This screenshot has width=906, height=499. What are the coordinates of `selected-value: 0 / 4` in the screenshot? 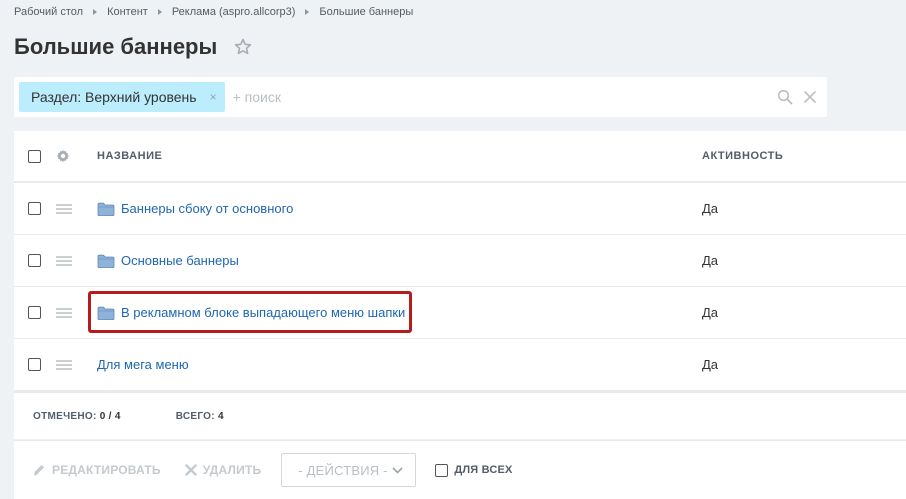 It's located at (110, 416).